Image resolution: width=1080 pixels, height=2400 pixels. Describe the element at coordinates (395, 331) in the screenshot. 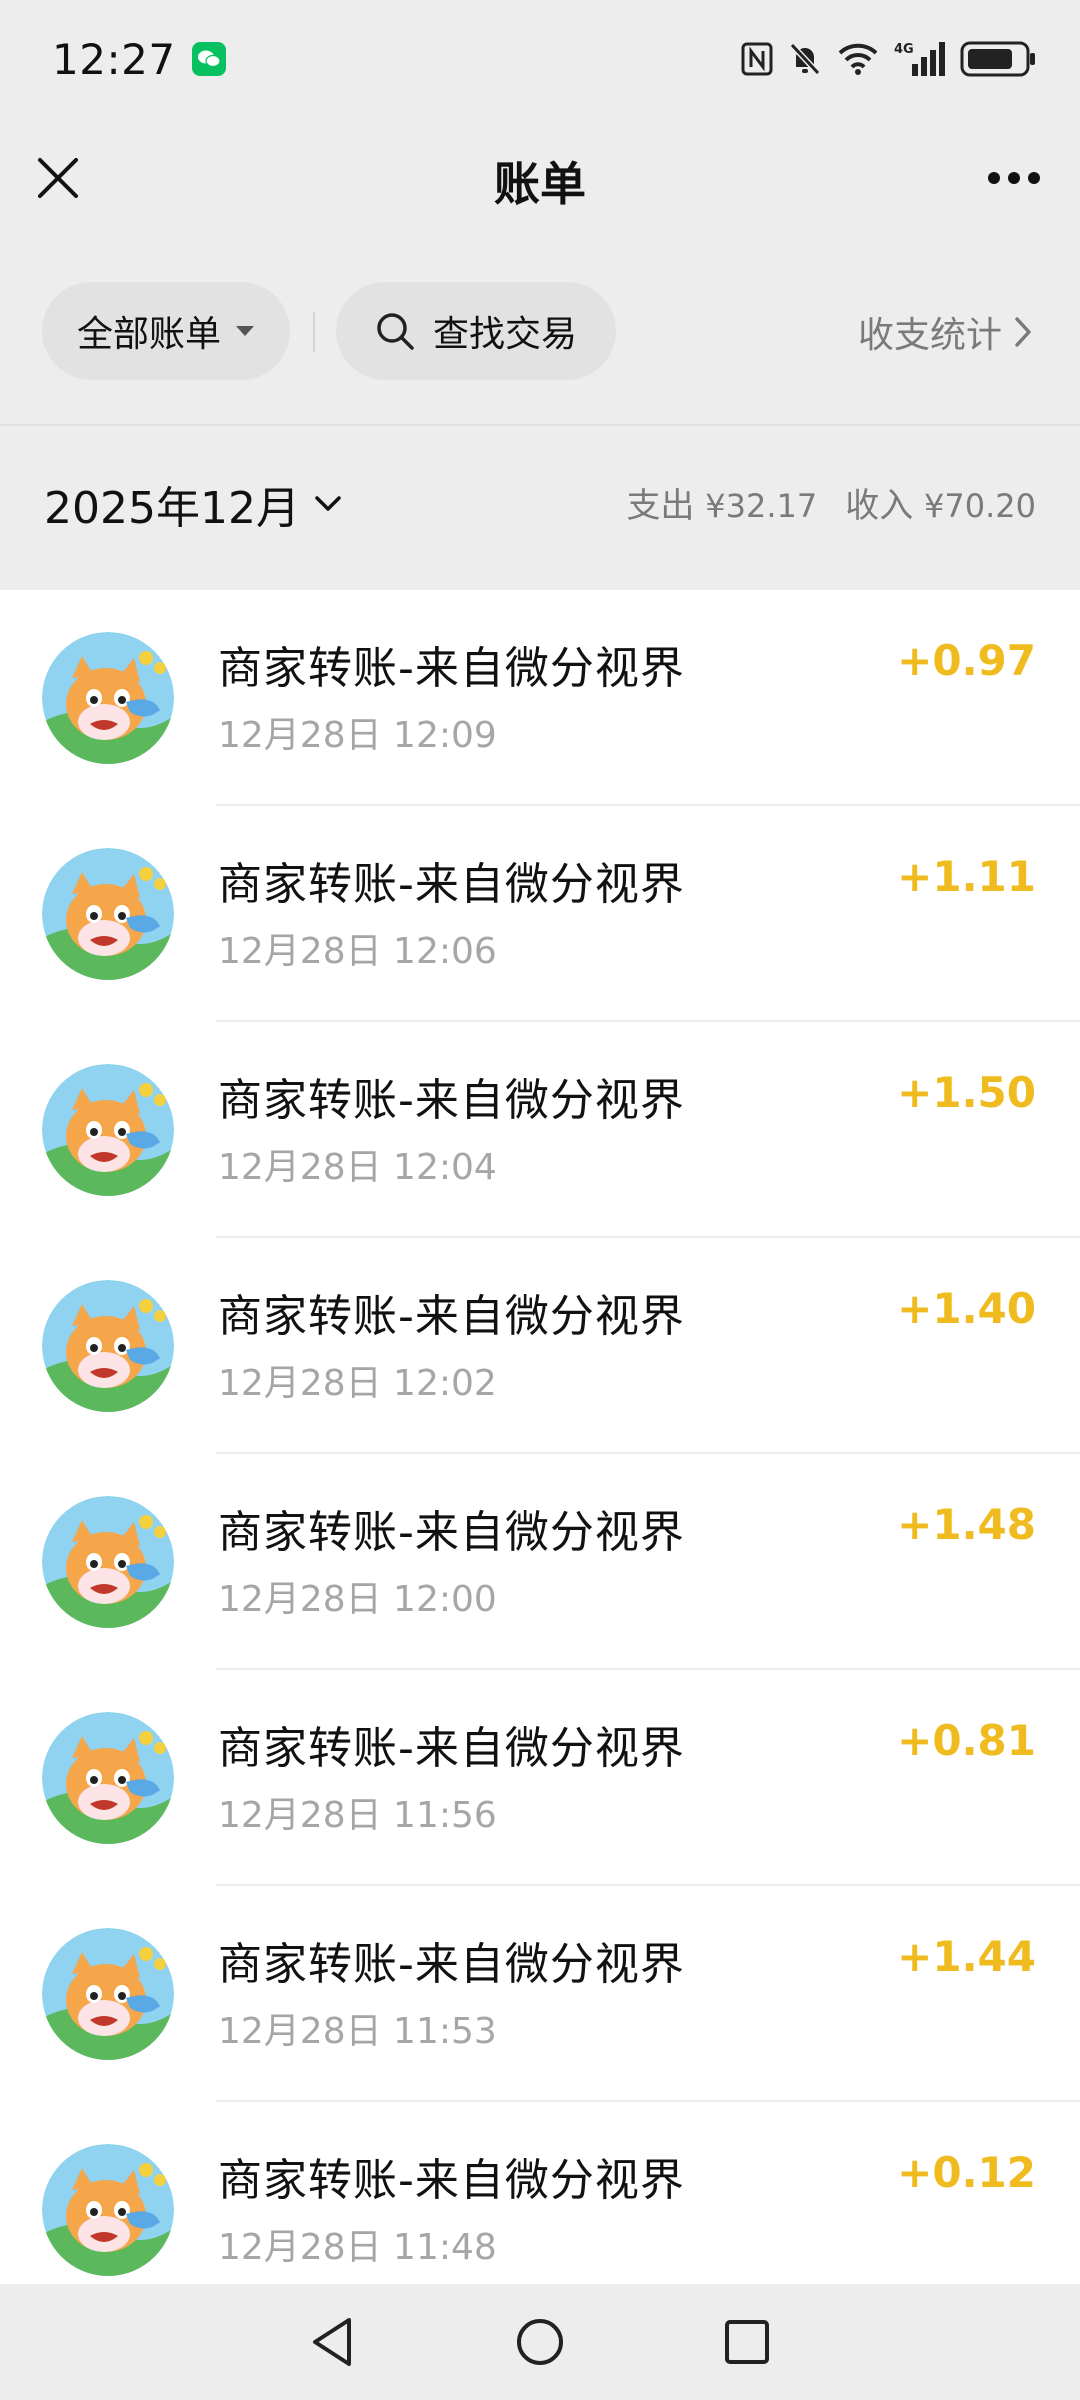

I see `search-icon` at that location.